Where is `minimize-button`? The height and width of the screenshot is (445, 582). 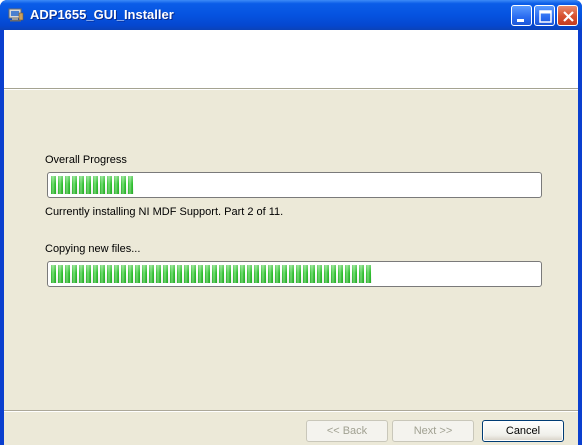
minimize-button is located at coordinates (521, 15).